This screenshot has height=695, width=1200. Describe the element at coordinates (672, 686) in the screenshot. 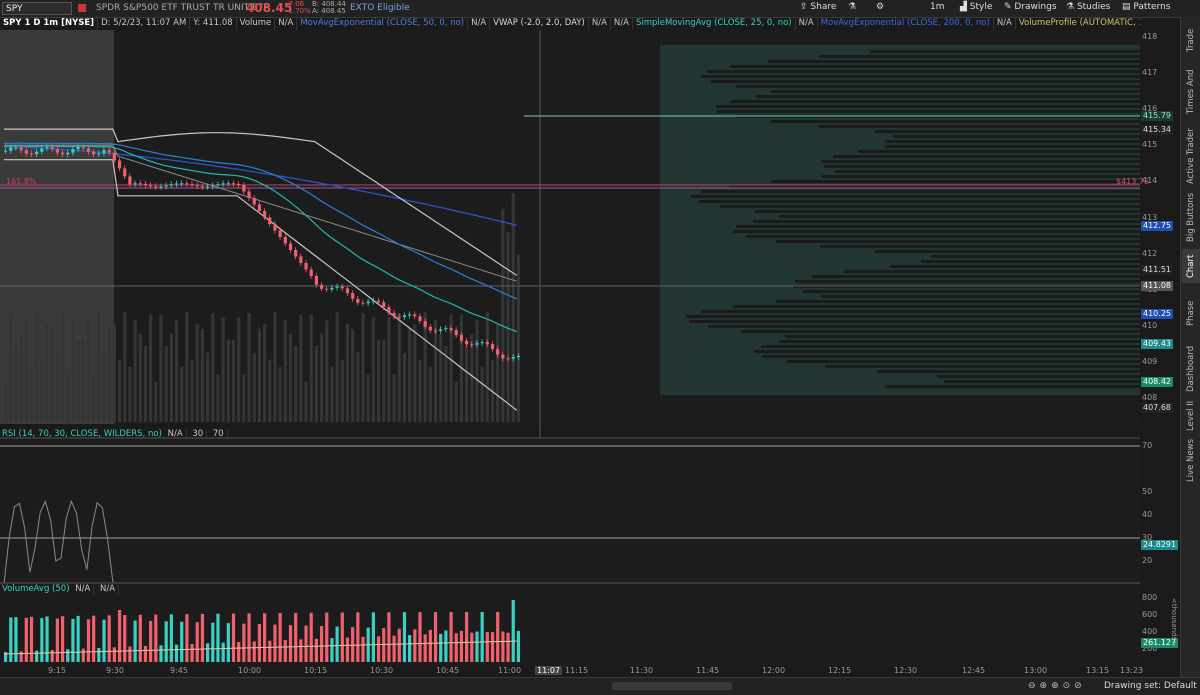

I see `horizontal-scrollbar` at that location.